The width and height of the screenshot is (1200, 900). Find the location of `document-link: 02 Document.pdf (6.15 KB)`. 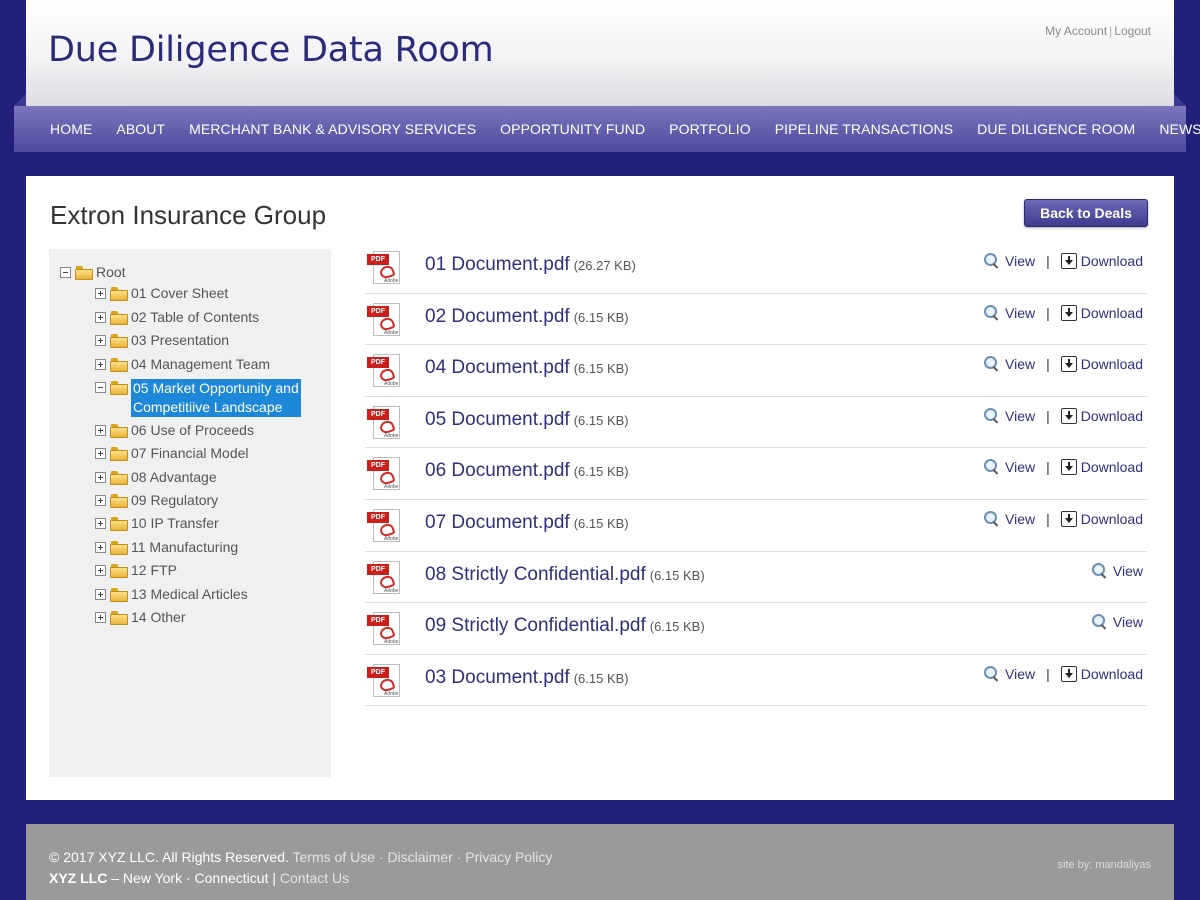

document-link: 02 Document.pdf (6.15 KB) is located at coordinates (527, 317).